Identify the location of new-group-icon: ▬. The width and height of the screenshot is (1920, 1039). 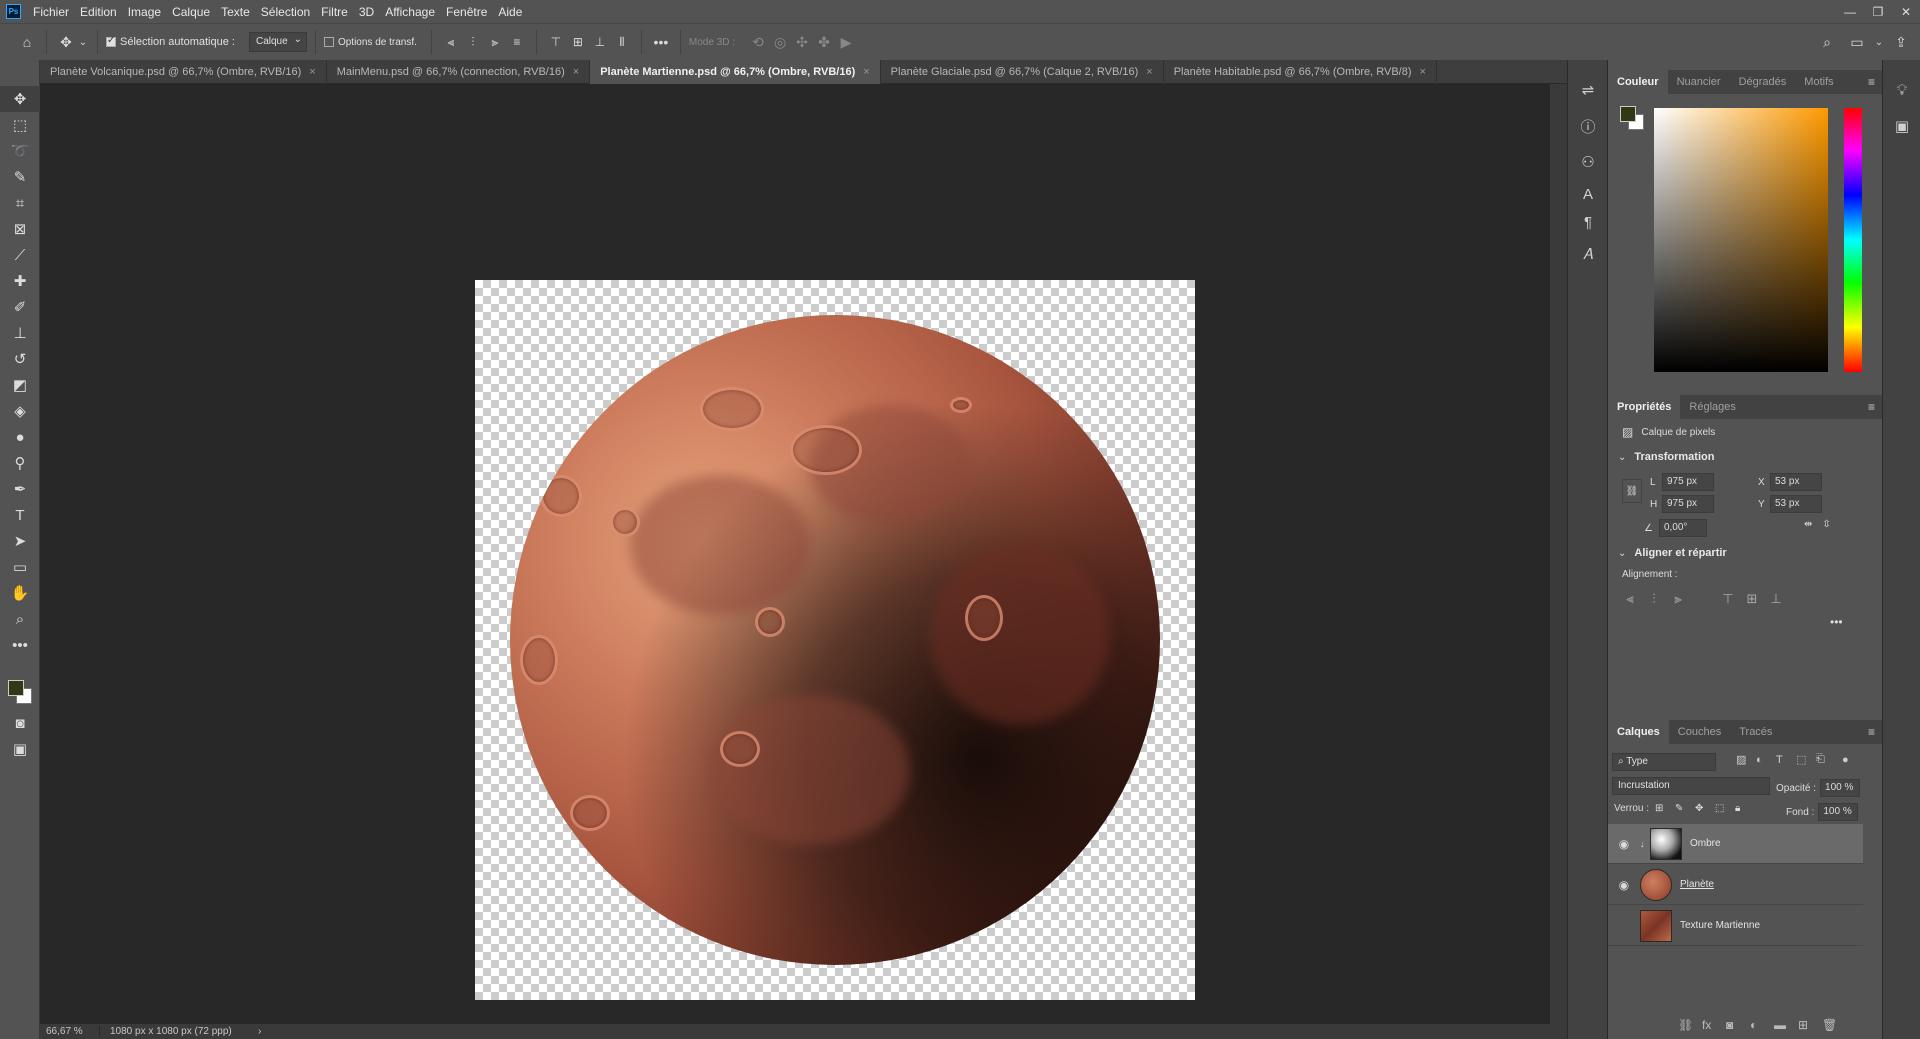
(1786, 1025).